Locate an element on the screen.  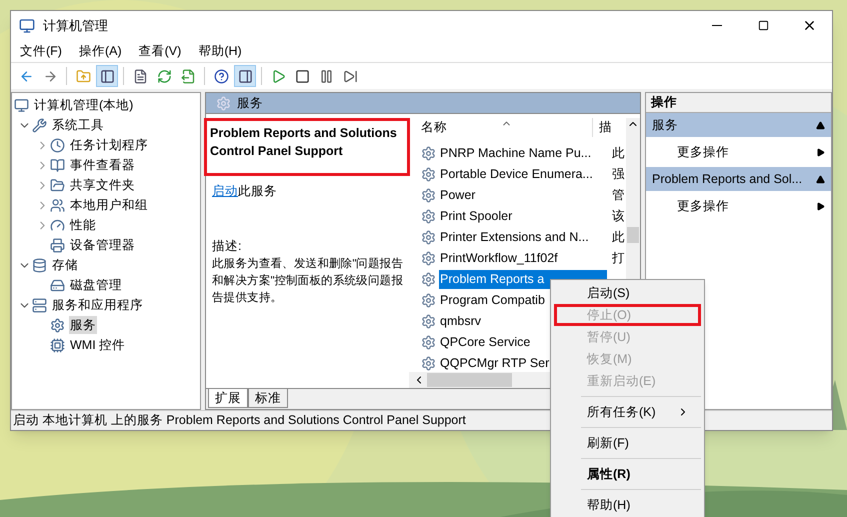
description-cell-text: 打 is located at coordinates (618, 258).